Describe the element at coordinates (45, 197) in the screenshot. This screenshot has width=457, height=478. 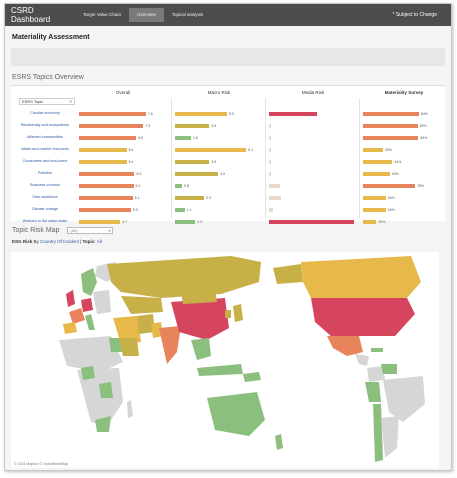
I see `topic-row-label: Own workforce` at that location.